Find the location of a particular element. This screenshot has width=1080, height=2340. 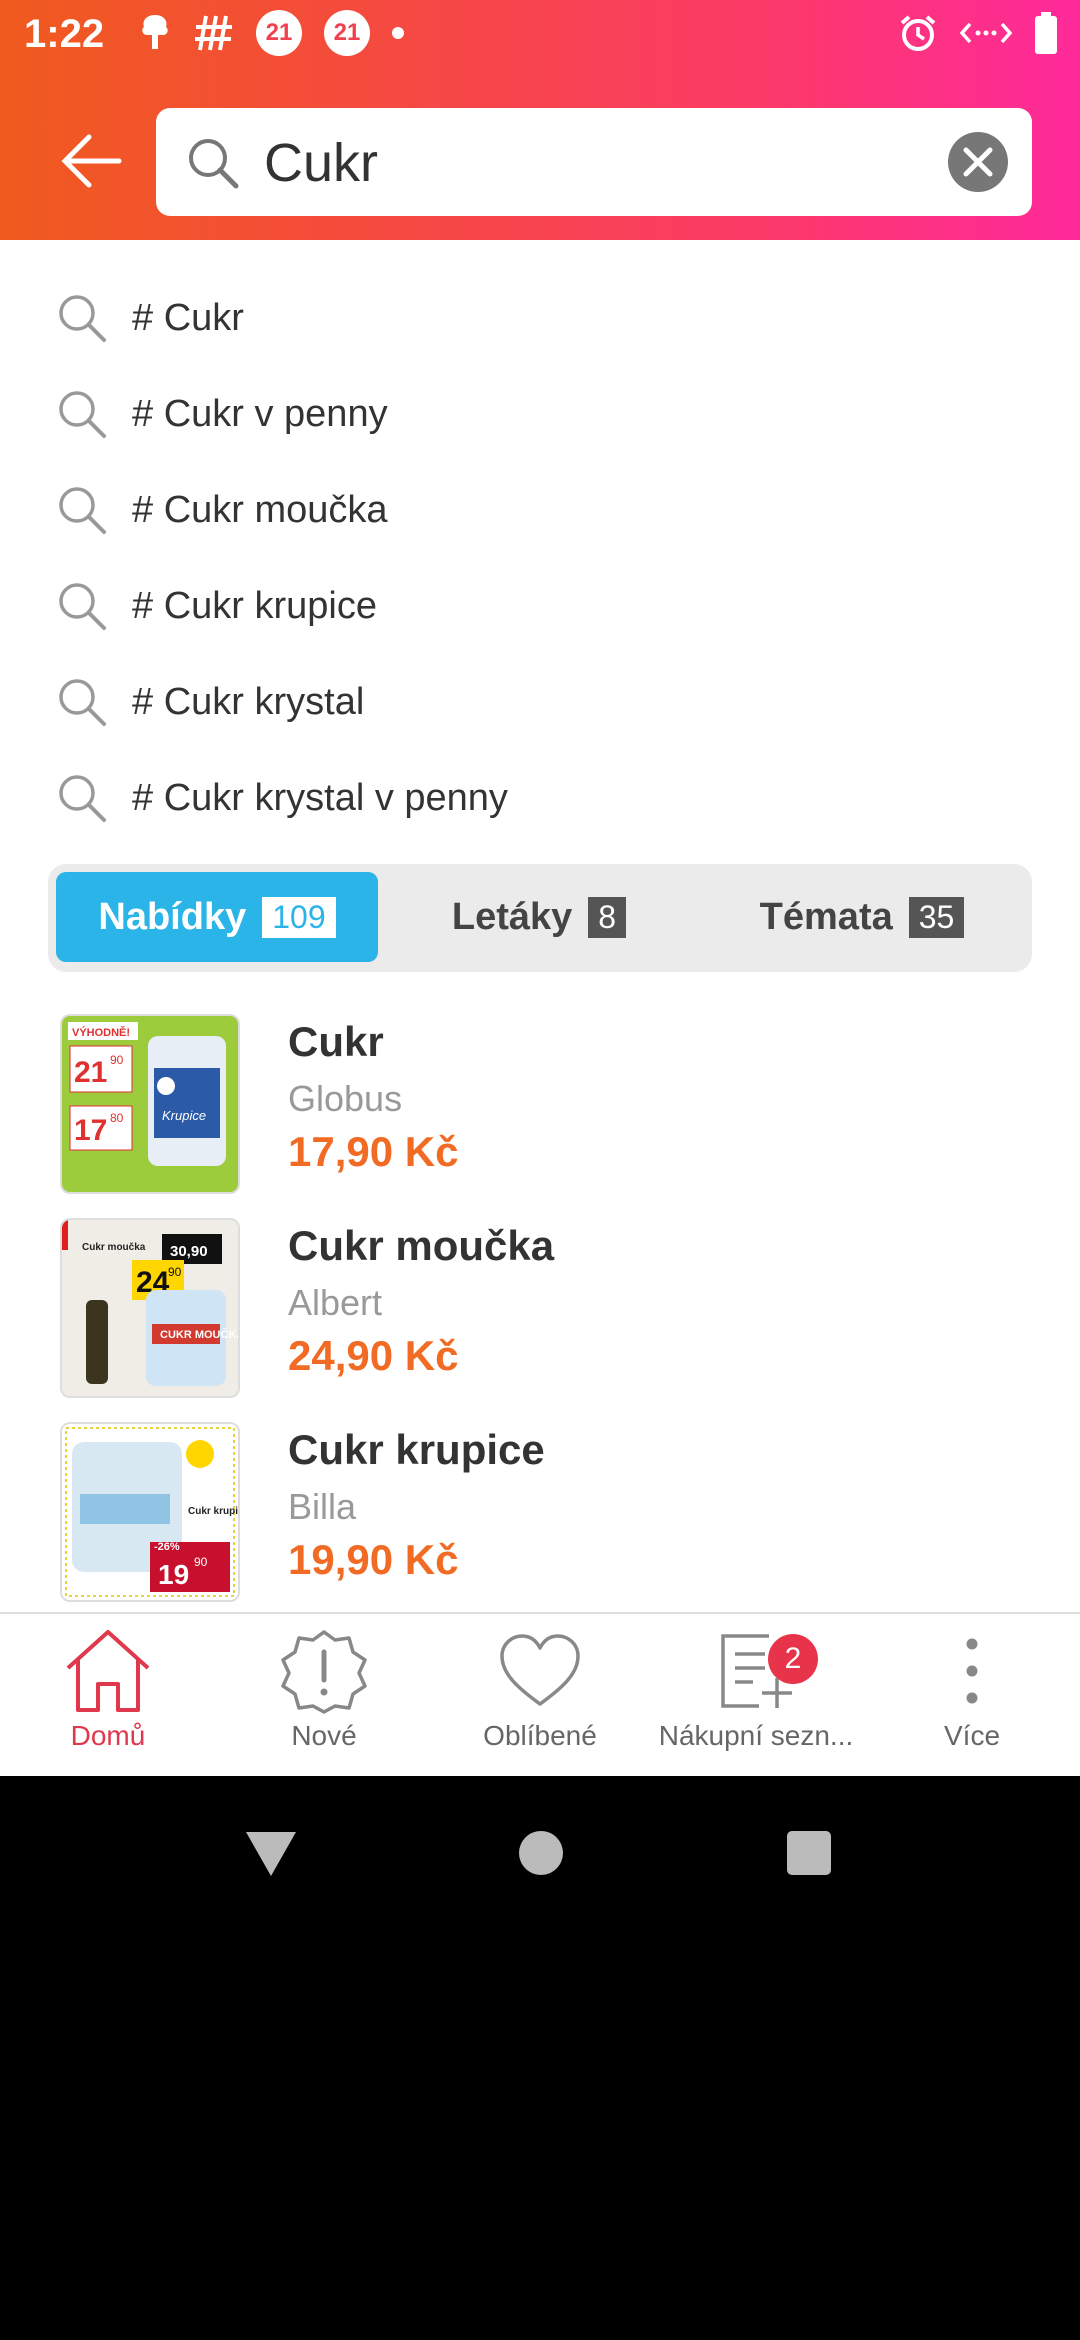

suggestion-label: # Cukr moučka is located at coordinates (260, 509).